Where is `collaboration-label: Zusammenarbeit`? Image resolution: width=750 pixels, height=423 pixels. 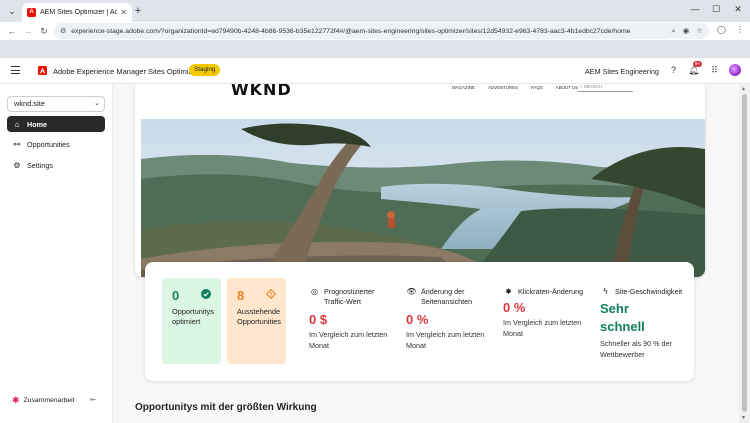 collaboration-label: Zusammenarbeit is located at coordinates (49, 400).